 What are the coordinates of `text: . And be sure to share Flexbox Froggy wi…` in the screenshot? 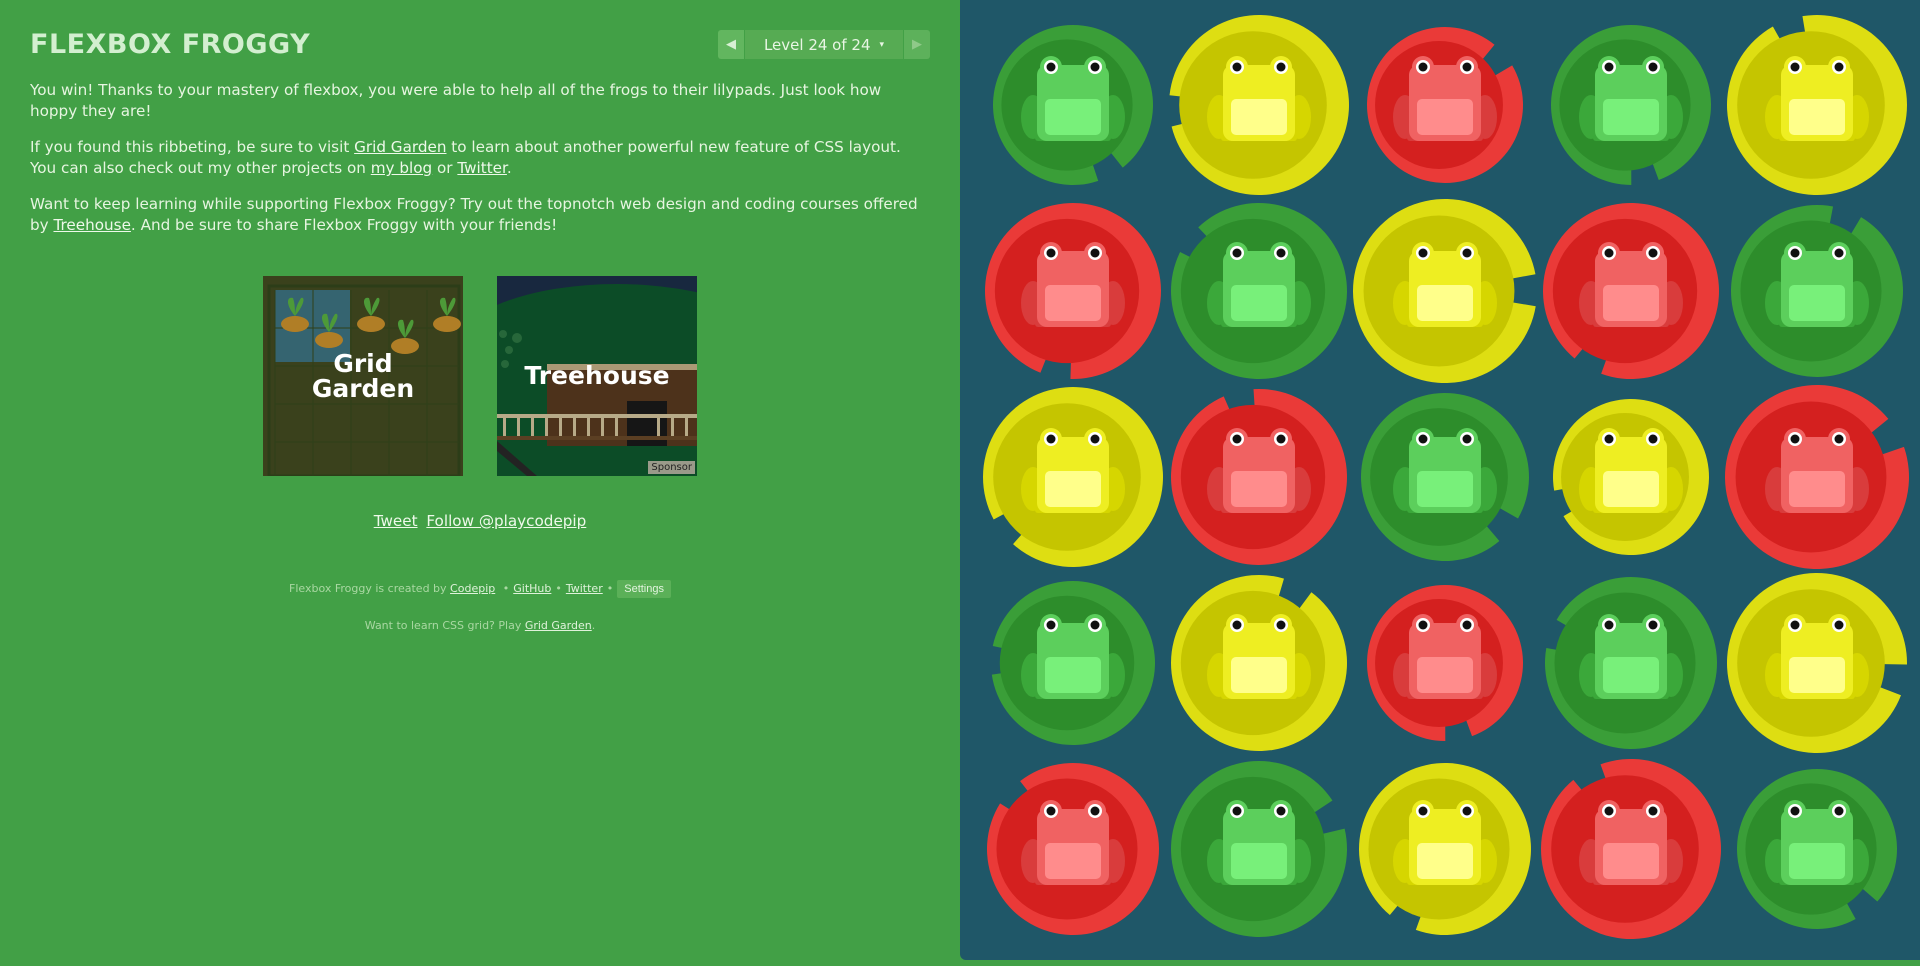 It's located at (344, 225).